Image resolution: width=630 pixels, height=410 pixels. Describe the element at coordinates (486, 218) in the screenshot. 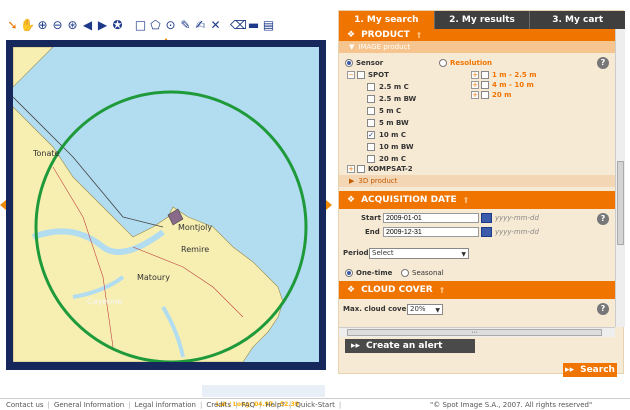

I see `start-calendar-icon` at that location.